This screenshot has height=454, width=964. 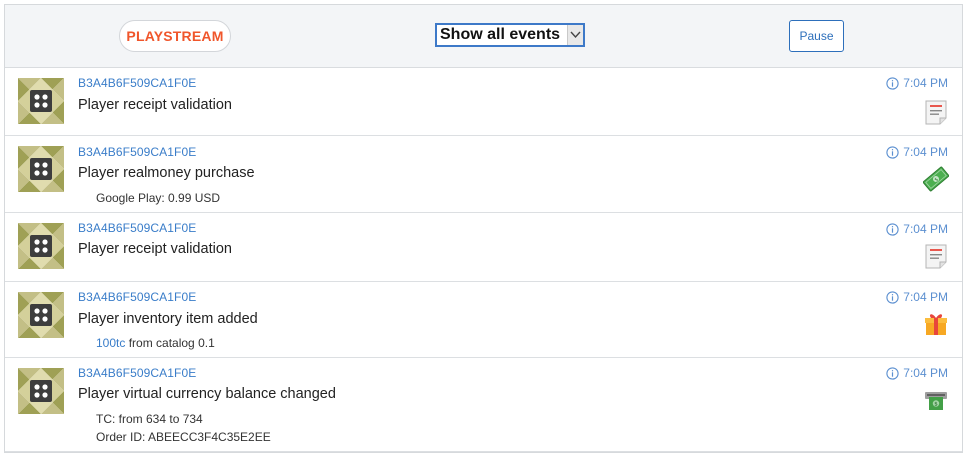 What do you see at coordinates (207, 394) in the screenshot?
I see `event-title: Player virtual currency balance changed` at bounding box center [207, 394].